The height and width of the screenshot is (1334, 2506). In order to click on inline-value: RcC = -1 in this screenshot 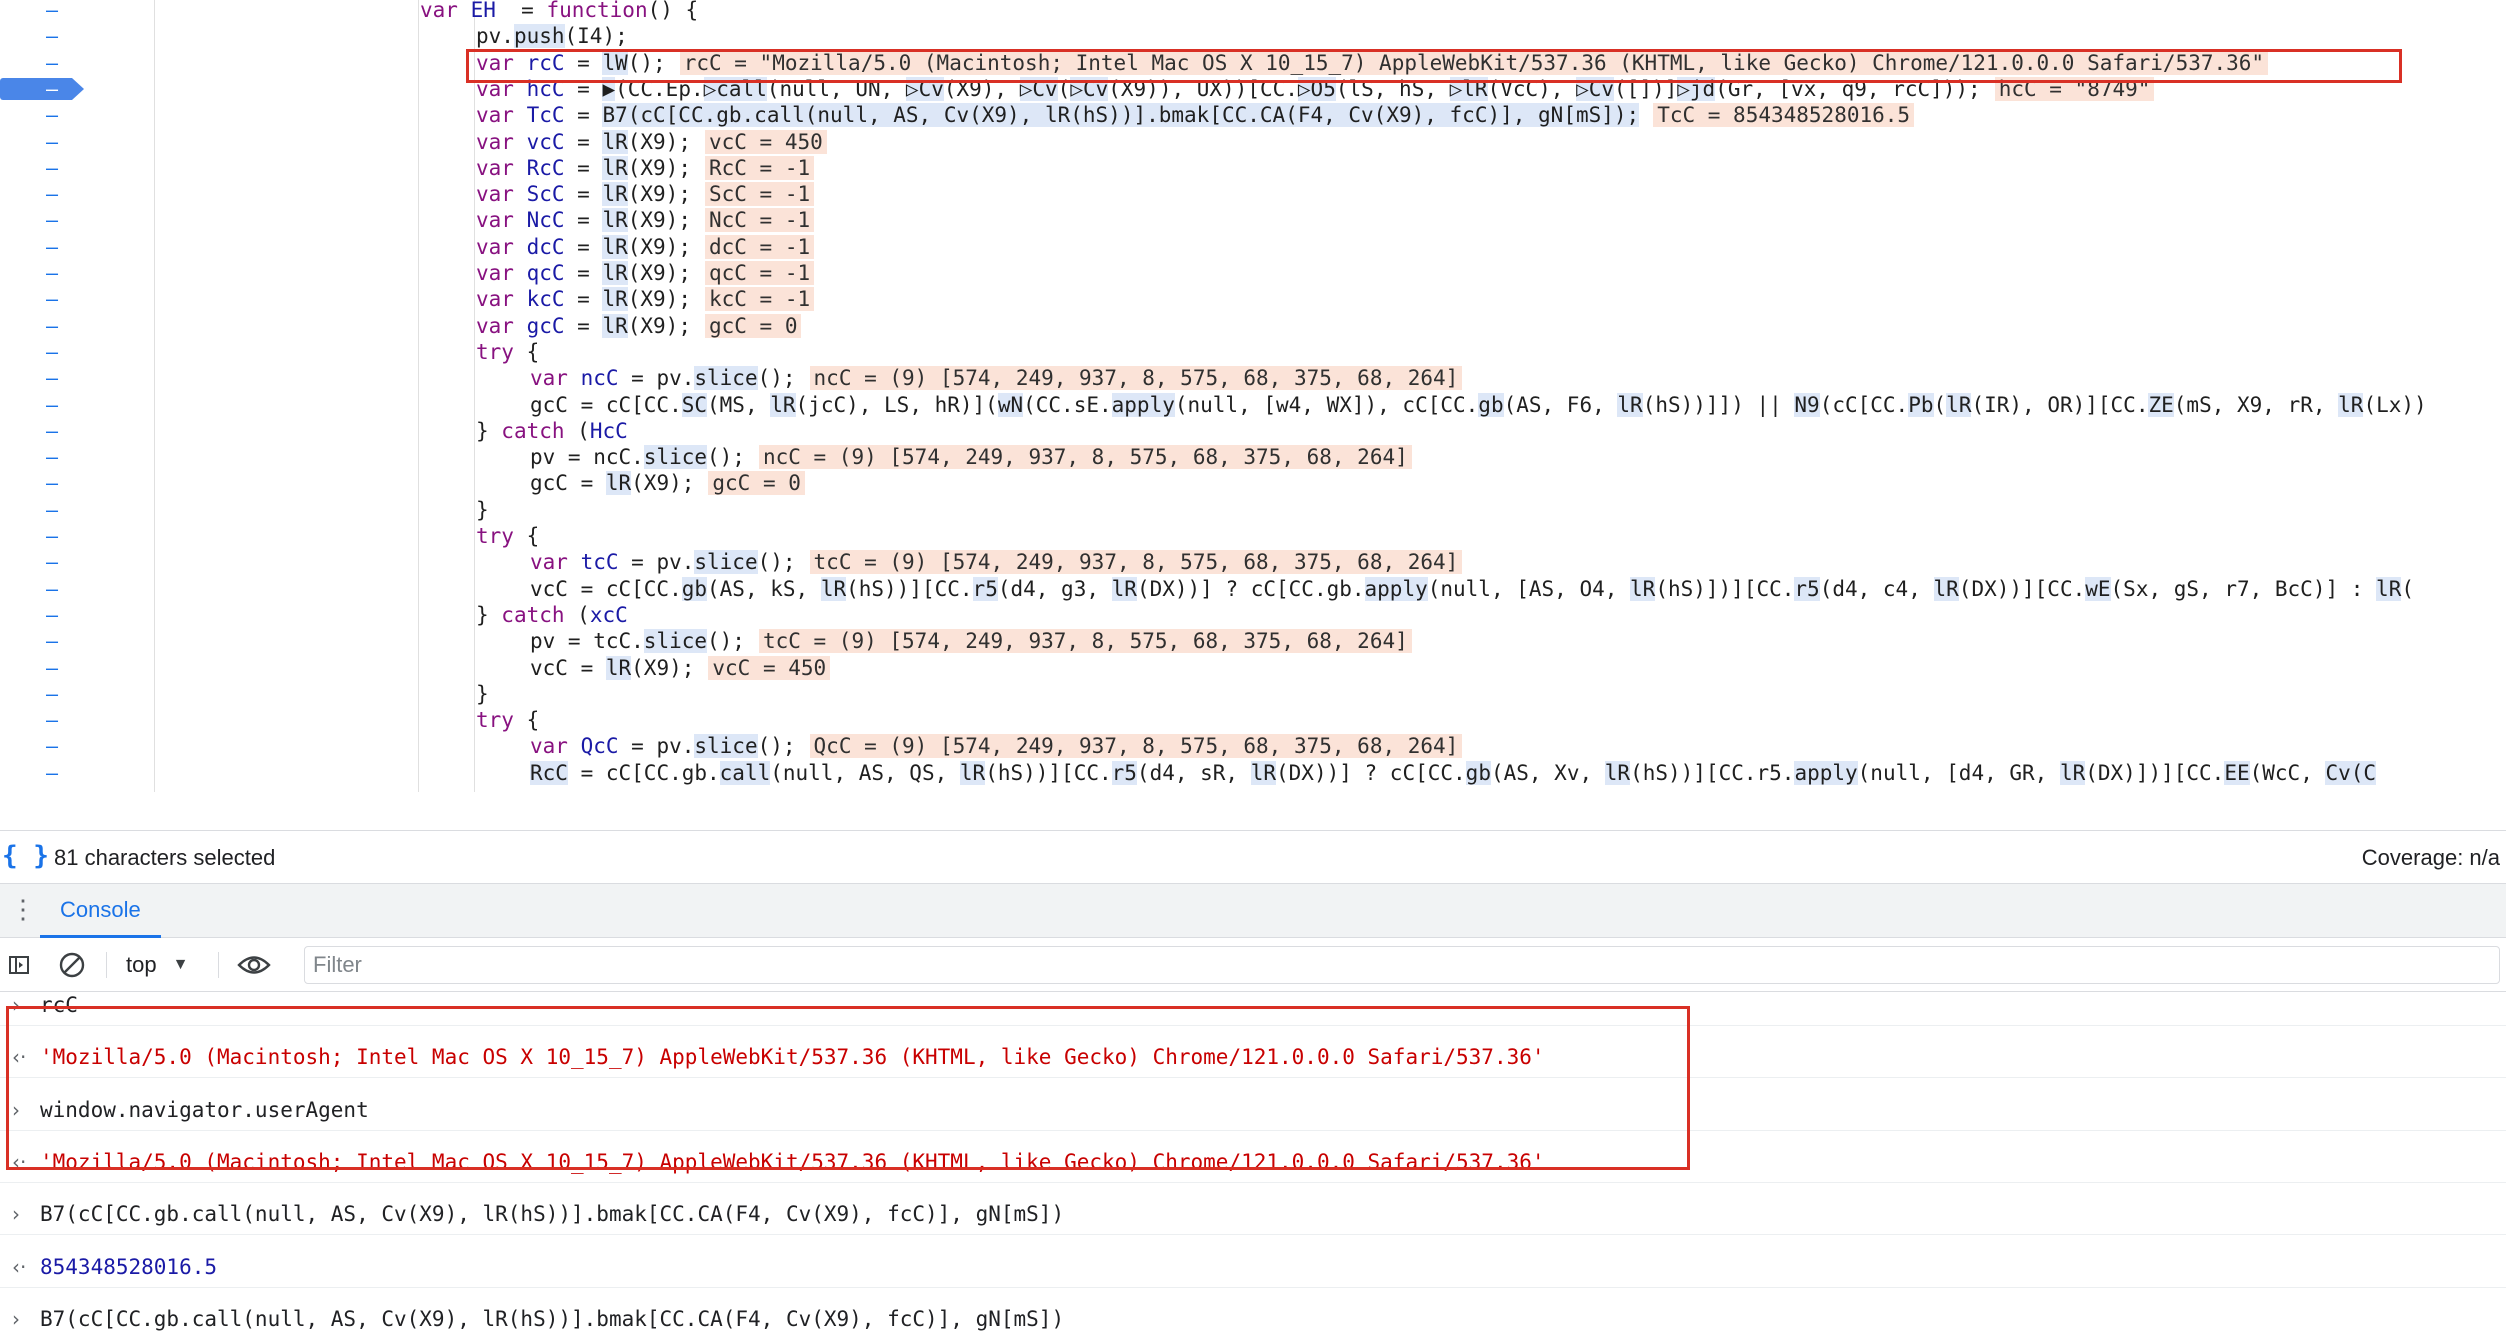, I will do `click(759, 167)`.